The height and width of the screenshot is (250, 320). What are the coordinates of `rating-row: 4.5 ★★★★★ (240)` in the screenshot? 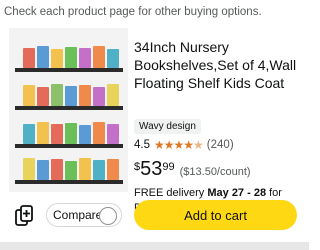 It's located at (184, 145).